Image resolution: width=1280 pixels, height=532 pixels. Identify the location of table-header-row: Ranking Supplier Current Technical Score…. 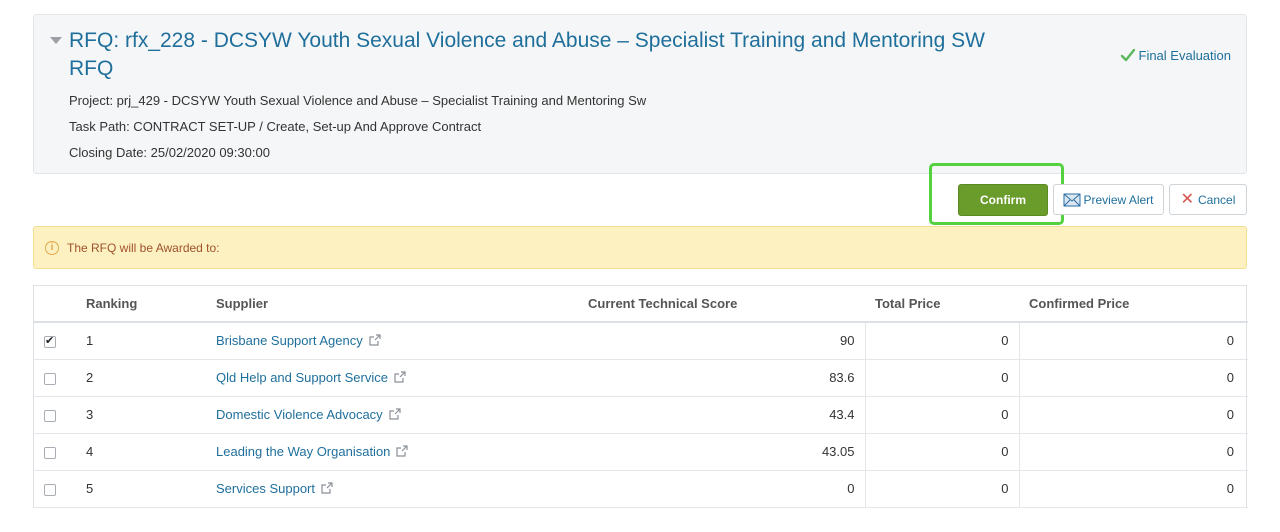
(641, 304).